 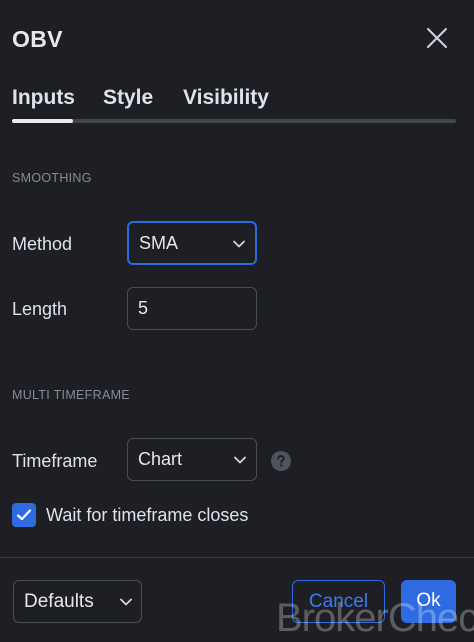 What do you see at coordinates (71, 395) in the screenshot?
I see `section-multi-timeframe-heading: MULTI TIMEFRAME` at bounding box center [71, 395].